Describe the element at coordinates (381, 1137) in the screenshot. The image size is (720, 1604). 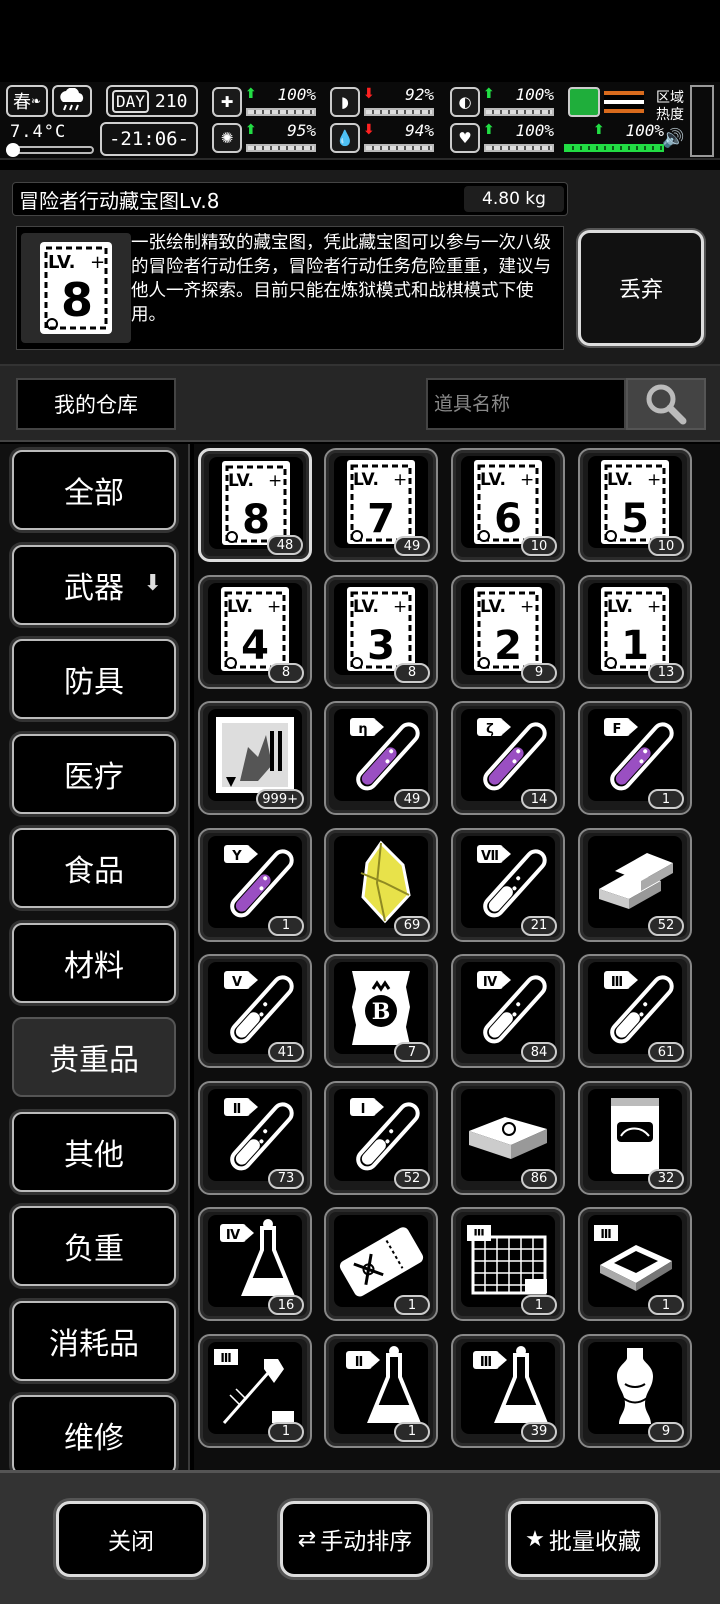
I see `inventory-slot: Ⅰ 52` at that location.